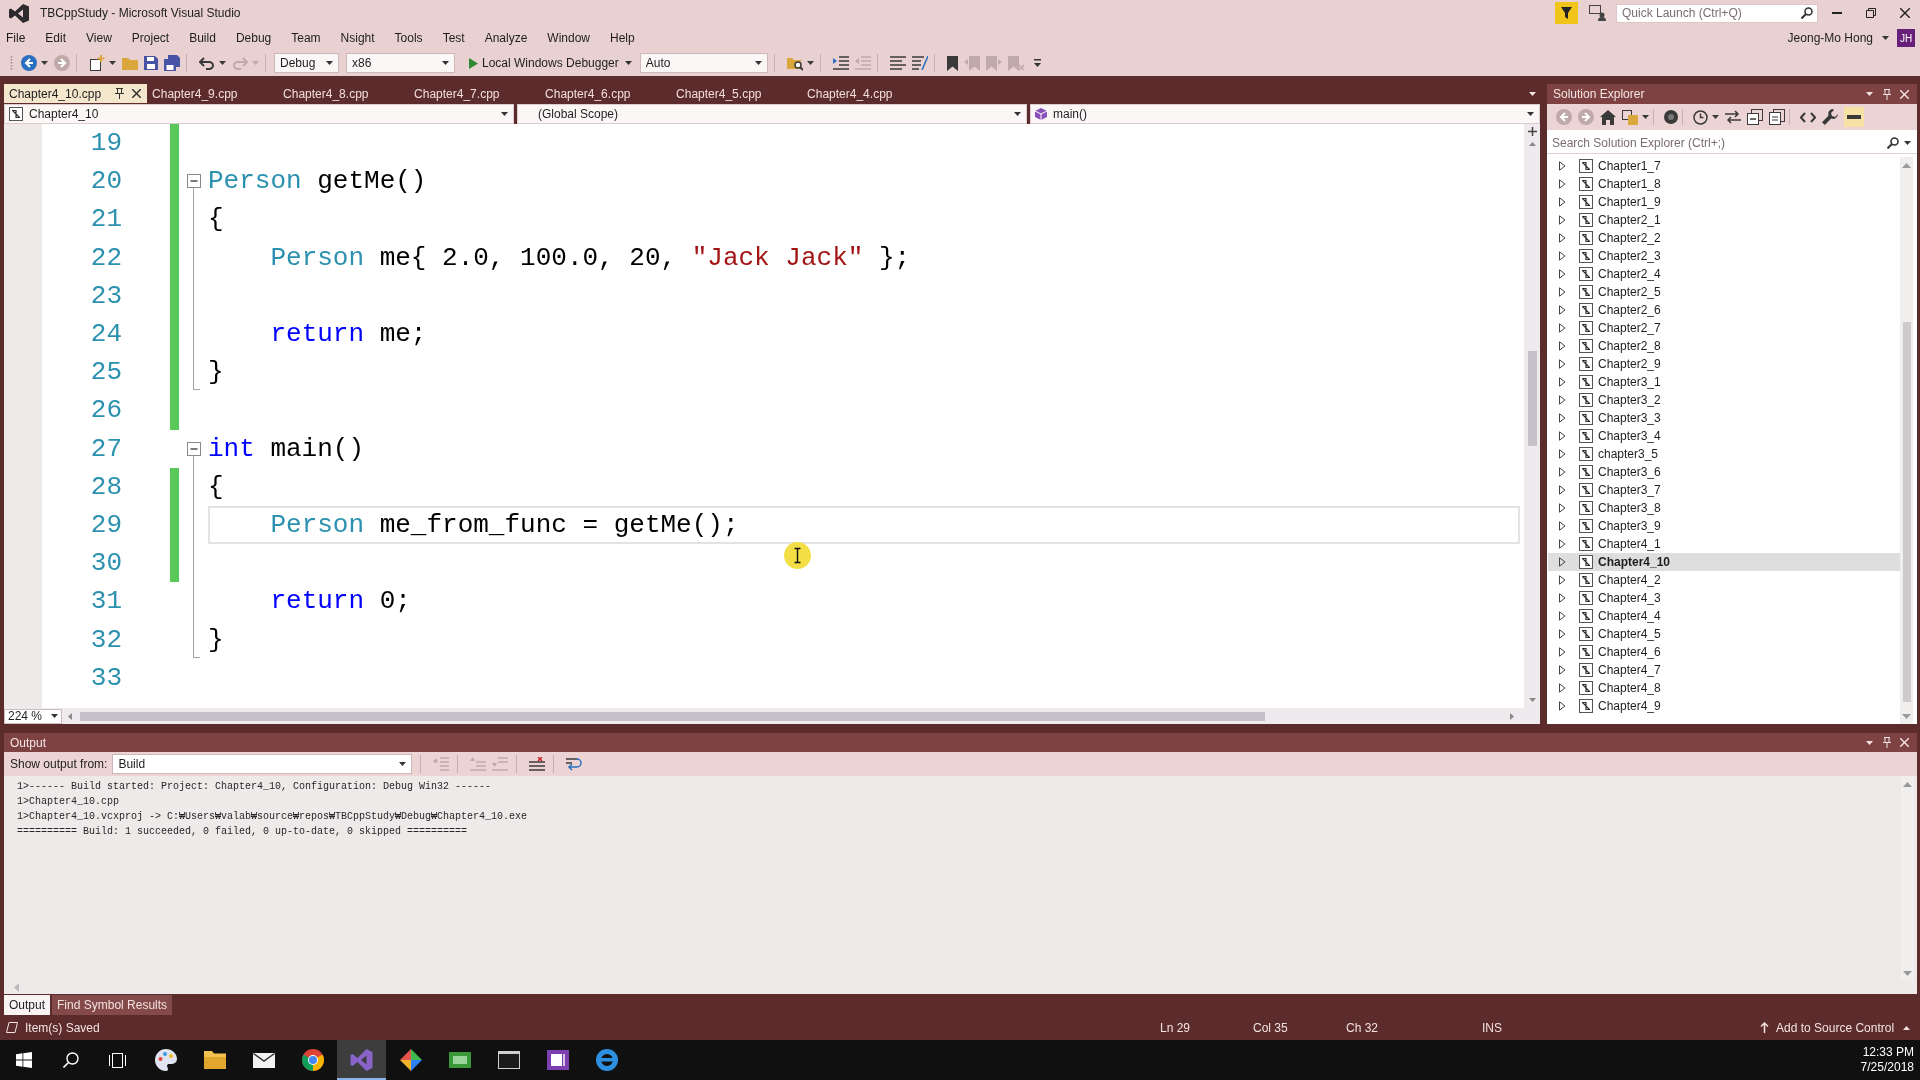  What do you see at coordinates (312, 1060) in the screenshot?
I see `round-logo-icon` at bounding box center [312, 1060].